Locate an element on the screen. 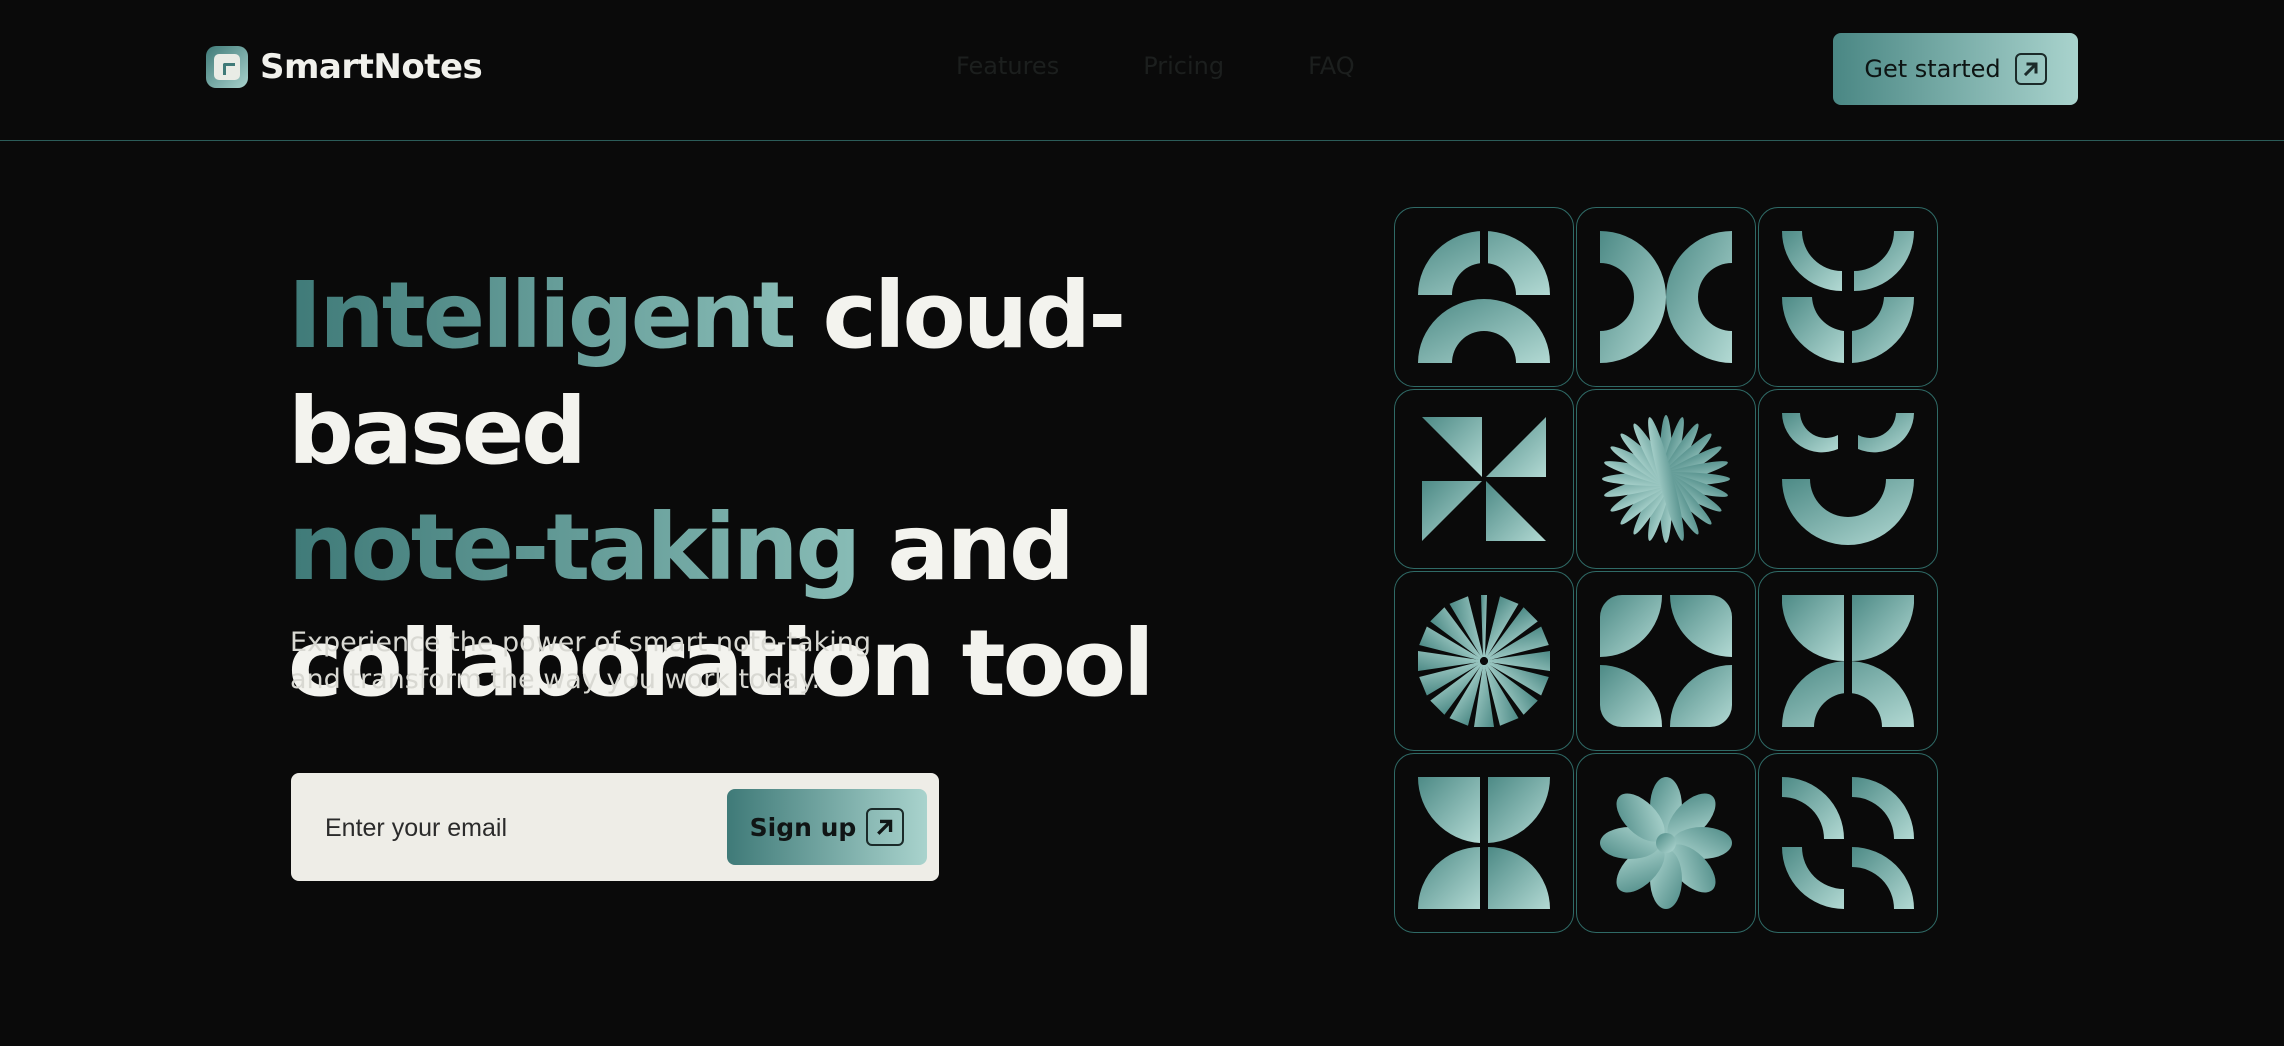  signup-form: Sign up is located at coordinates (615, 827).